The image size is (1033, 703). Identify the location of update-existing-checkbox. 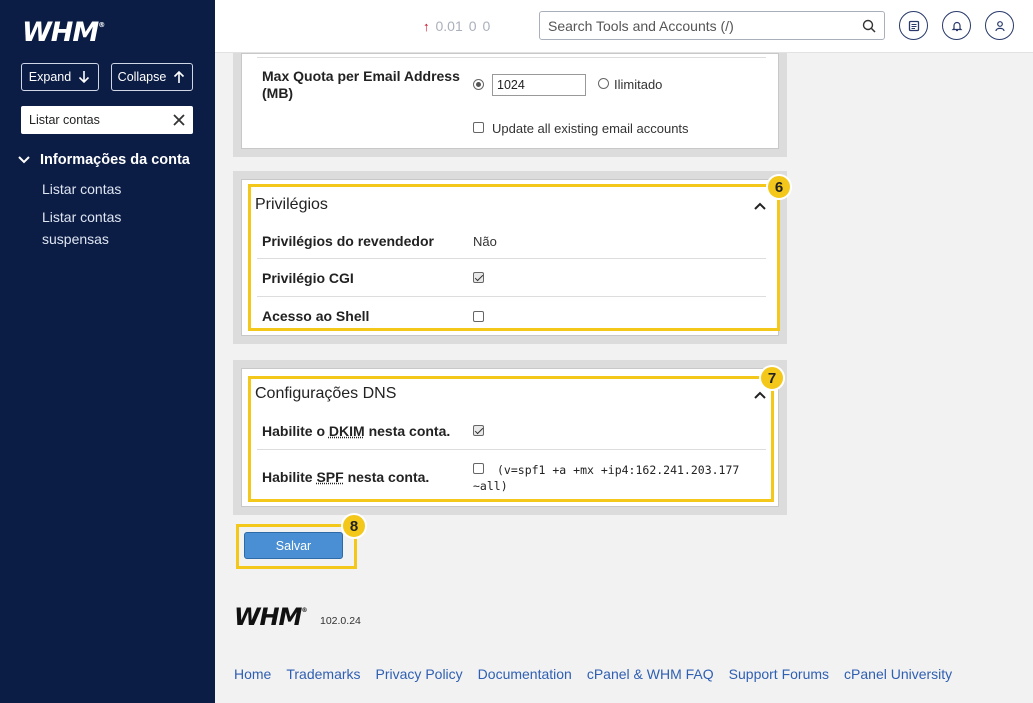
(478, 127).